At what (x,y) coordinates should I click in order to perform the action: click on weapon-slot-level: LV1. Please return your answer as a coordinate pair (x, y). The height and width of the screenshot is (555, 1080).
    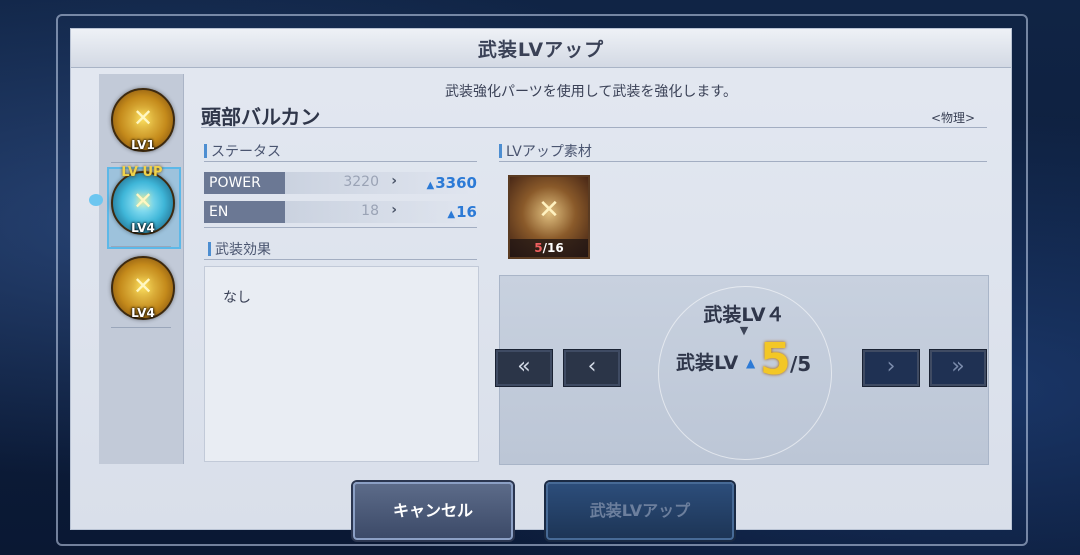
    Looking at the image, I should click on (143, 145).